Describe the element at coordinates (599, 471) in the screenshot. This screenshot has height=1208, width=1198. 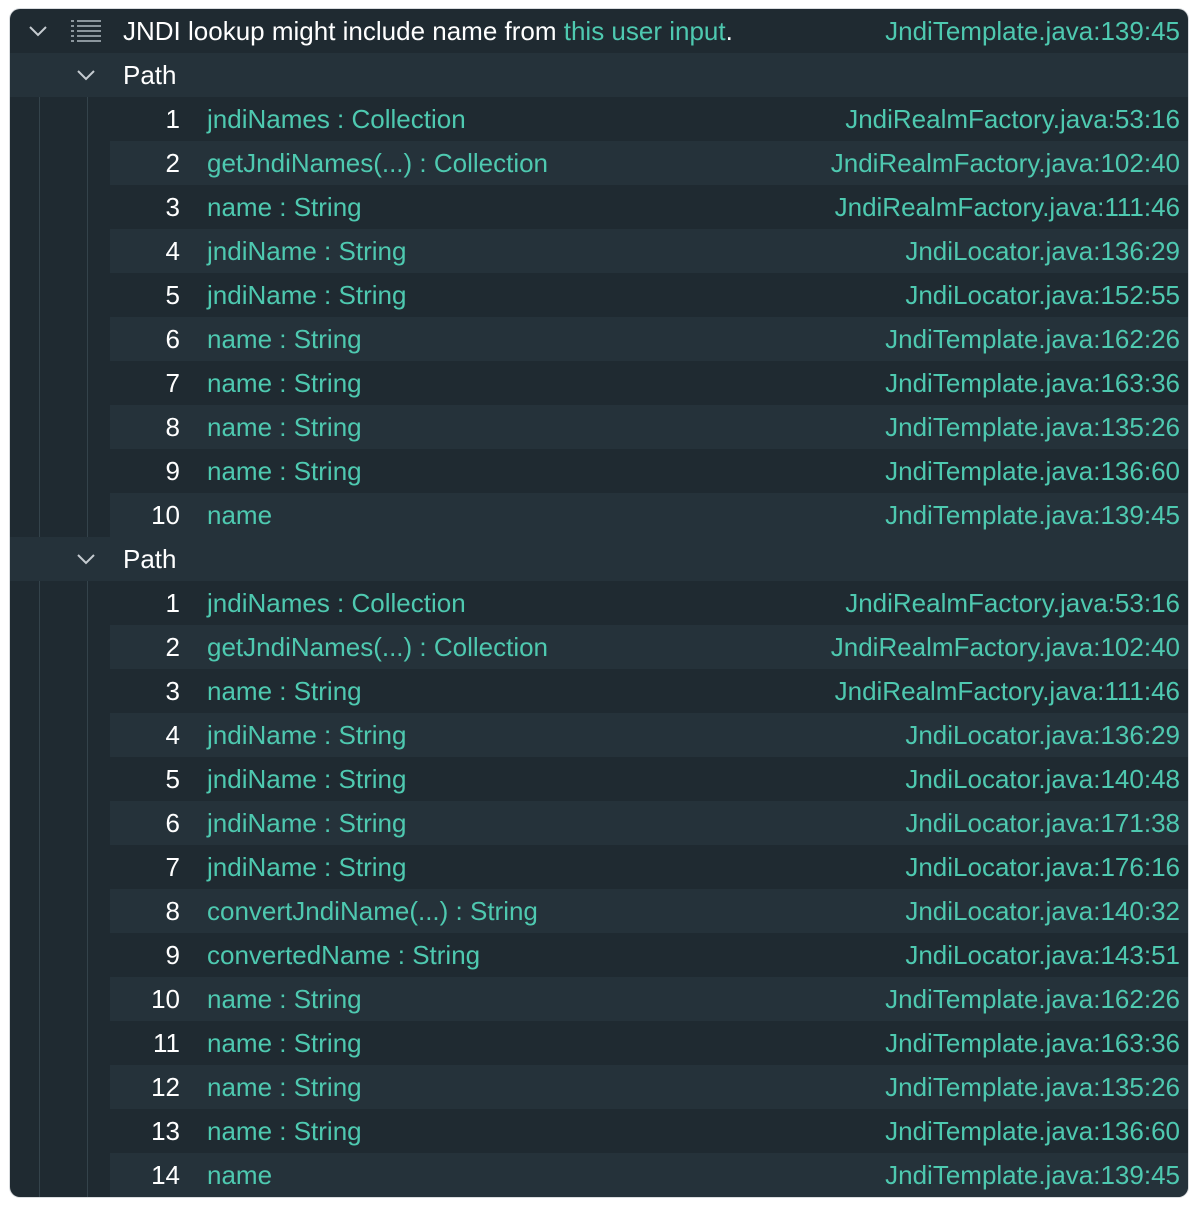
I see `path-step-row: 9 name : String JndiTemplate.java:136:60` at that location.